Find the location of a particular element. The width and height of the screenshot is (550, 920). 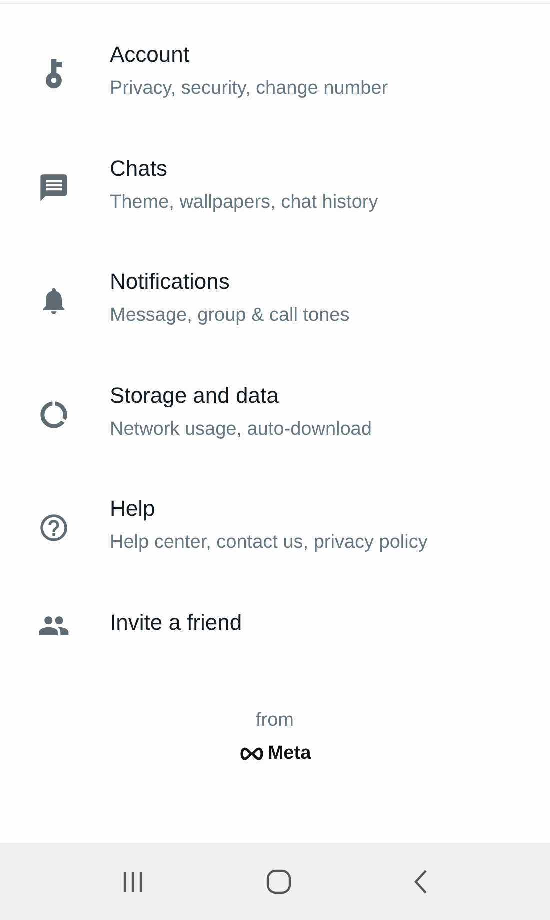

item-title: Notifications is located at coordinates (170, 282).